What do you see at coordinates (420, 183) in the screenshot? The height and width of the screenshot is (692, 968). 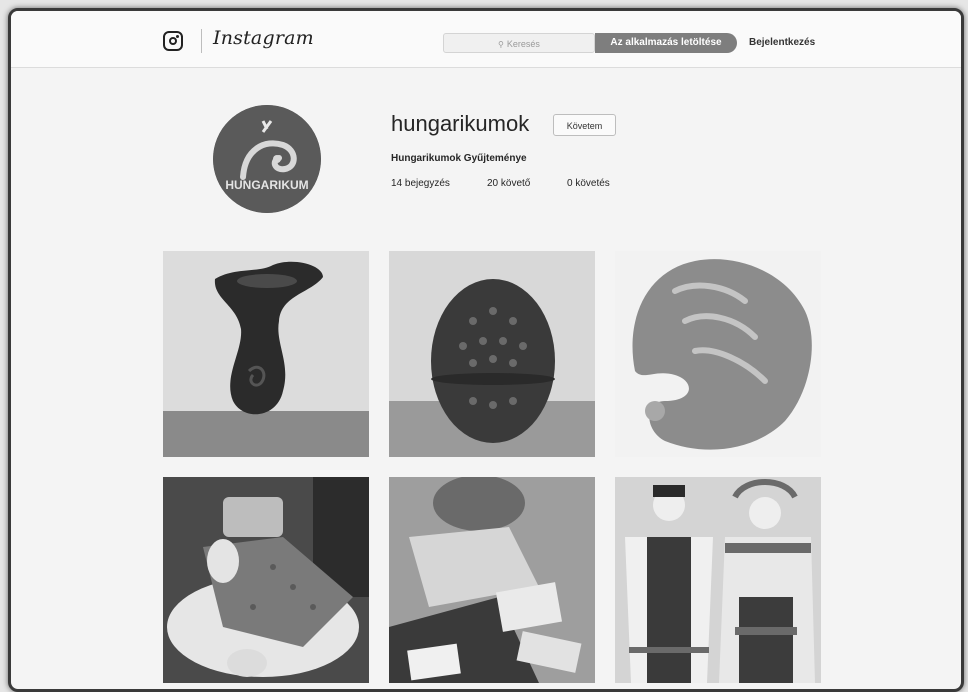 I see `posts-count: 14 bejegyzés` at bounding box center [420, 183].